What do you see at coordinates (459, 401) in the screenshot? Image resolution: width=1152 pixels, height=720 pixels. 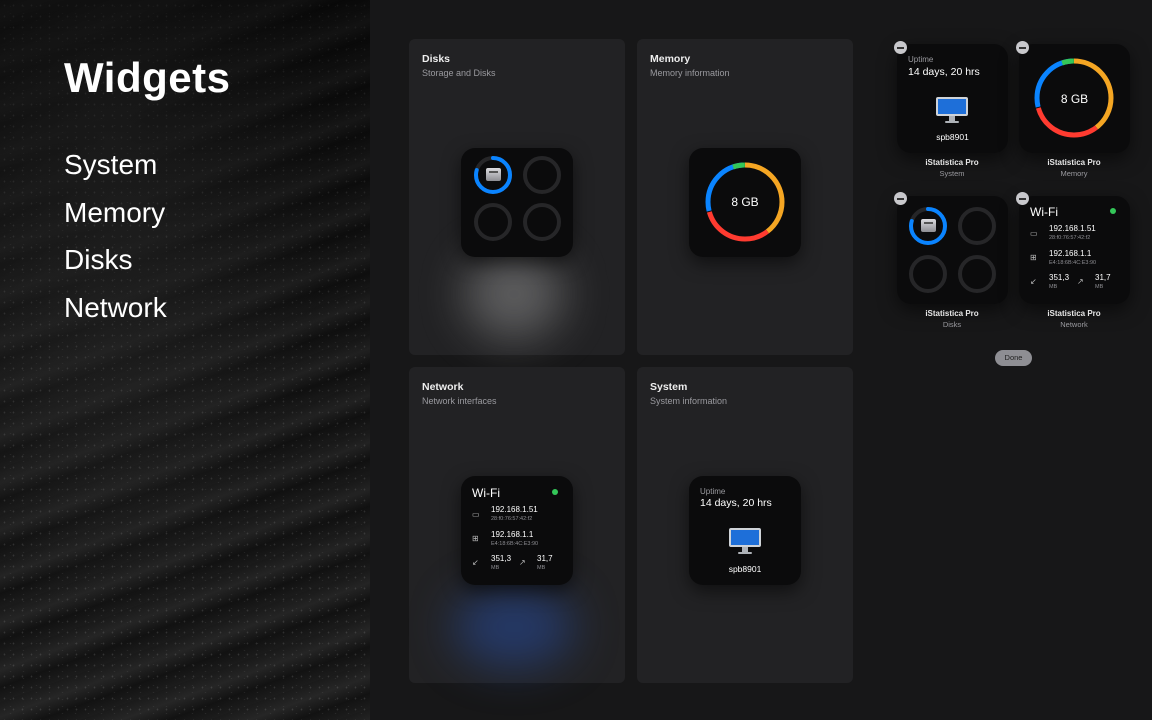 I see `card-subtitle: Network interfaces` at bounding box center [459, 401].